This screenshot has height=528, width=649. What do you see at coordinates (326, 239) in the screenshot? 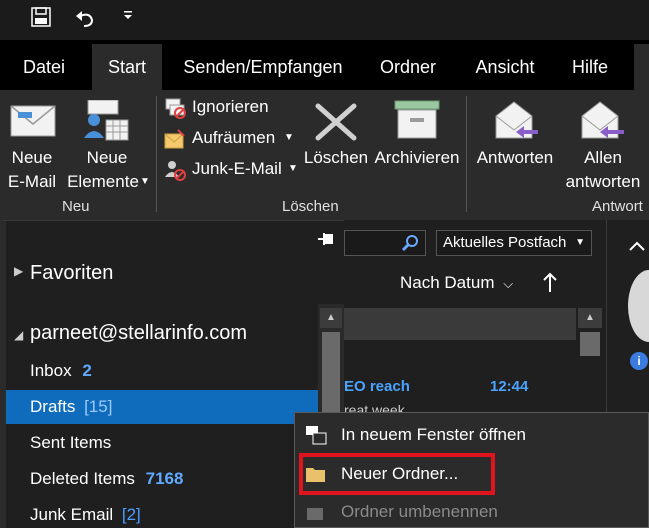
I see `pin-icon` at bounding box center [326, 239].